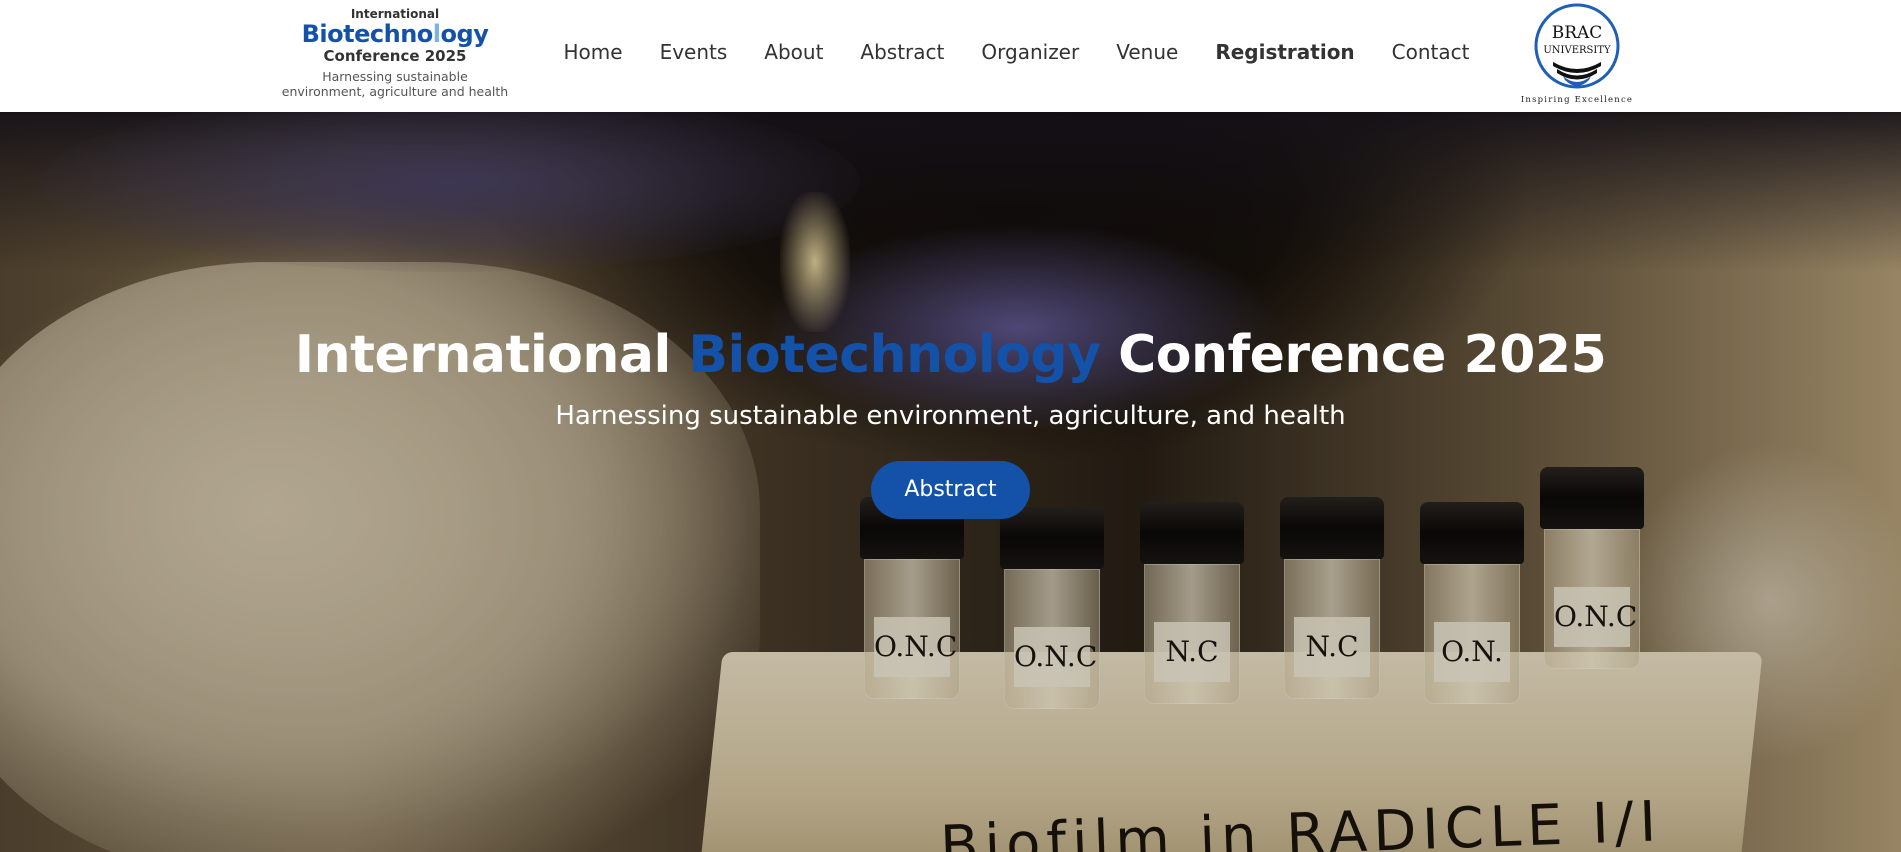  Describe the element at coordinates (793, 52) in the screenshot. I see `nav-about: About` at that location.